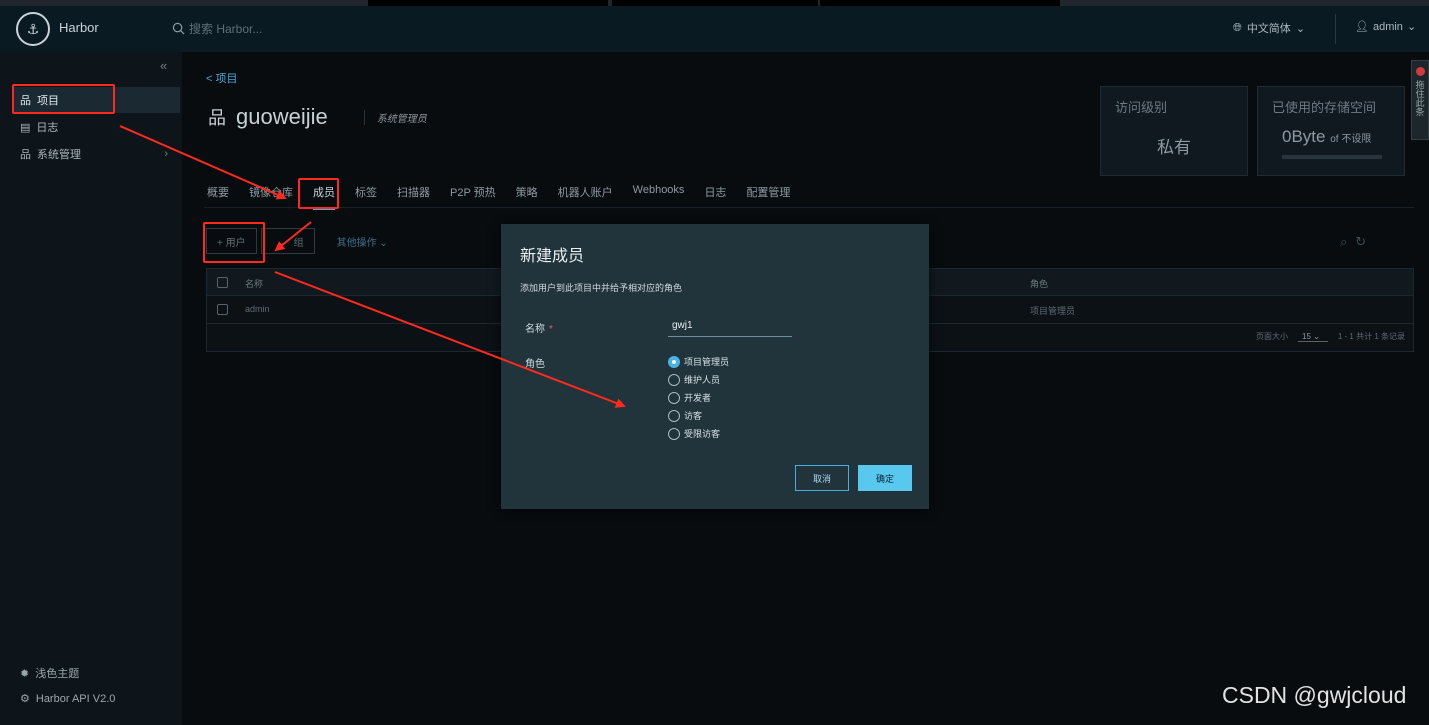  I want to click on project-header: 品 guoweijie 系统管理员, so click(317, 117).